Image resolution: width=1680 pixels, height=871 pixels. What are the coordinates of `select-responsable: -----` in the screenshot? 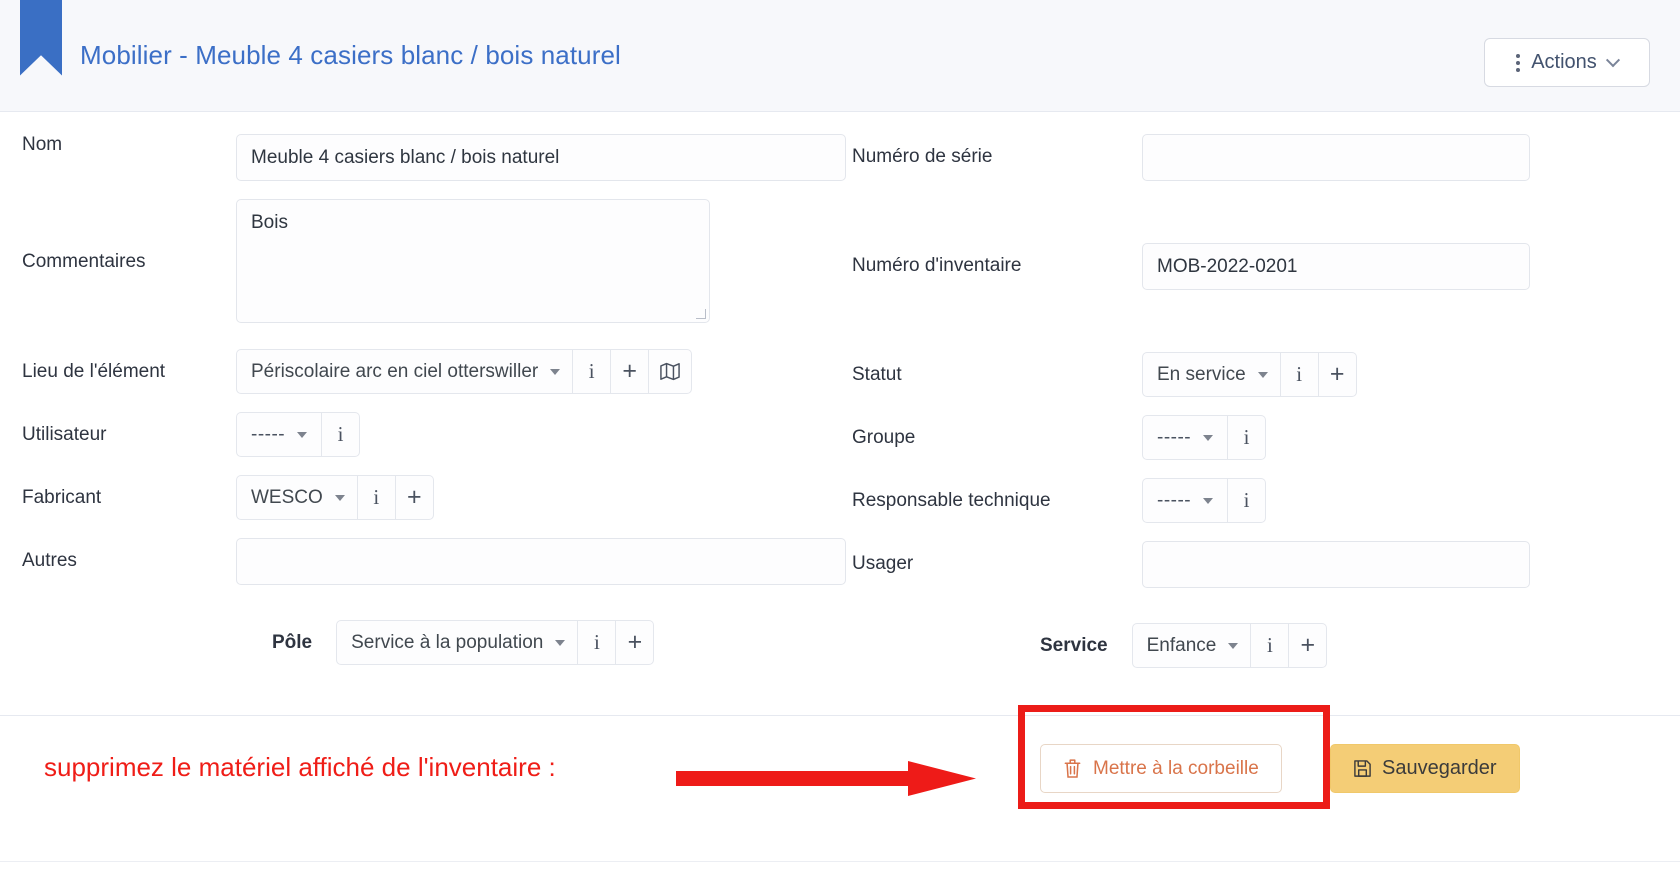 It's located at (1185, 500).